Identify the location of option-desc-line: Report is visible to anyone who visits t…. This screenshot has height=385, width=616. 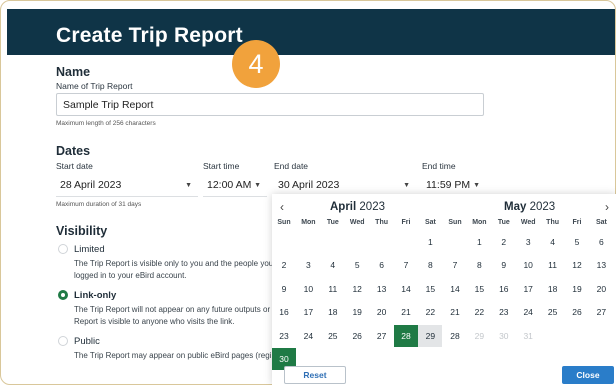
(154, 321).